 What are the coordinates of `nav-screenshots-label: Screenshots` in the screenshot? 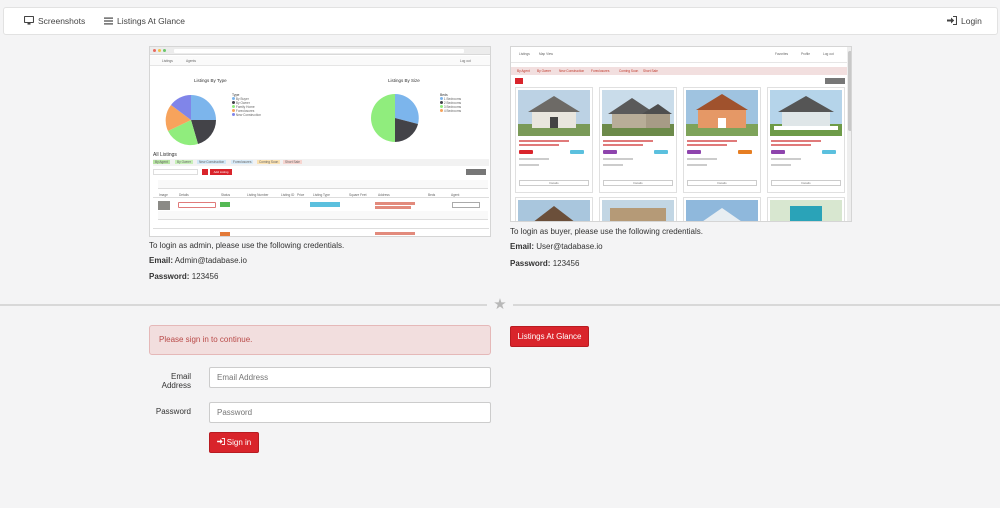 It's located at (62, 21).